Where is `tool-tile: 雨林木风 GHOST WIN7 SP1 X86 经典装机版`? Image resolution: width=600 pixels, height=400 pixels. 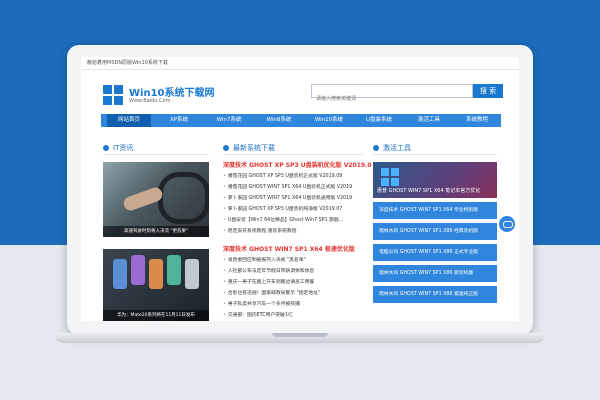
tool-tile: 雨林木风 GHOST WIN7 SP1 X86 经典装机版 is located at coordinates (435, 231).